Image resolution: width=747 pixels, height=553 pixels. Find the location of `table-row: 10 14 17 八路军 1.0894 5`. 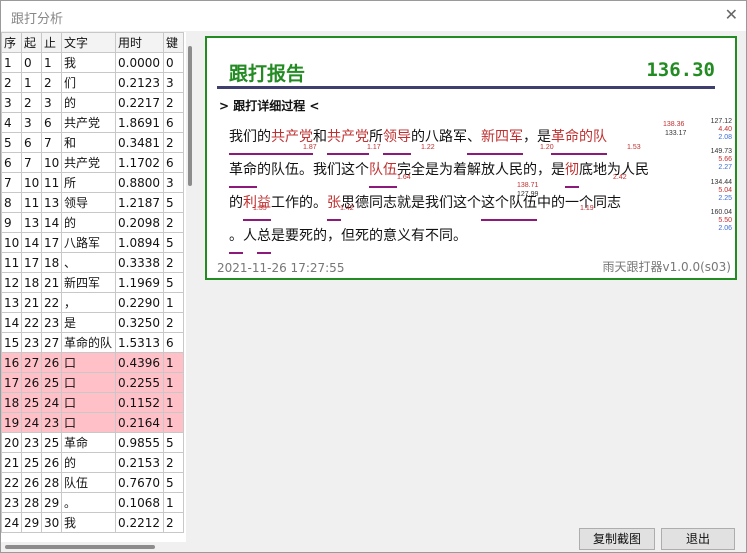

table-row: 10 14 17 八路军 1.0894 5 is located at coordinates (92, 242).